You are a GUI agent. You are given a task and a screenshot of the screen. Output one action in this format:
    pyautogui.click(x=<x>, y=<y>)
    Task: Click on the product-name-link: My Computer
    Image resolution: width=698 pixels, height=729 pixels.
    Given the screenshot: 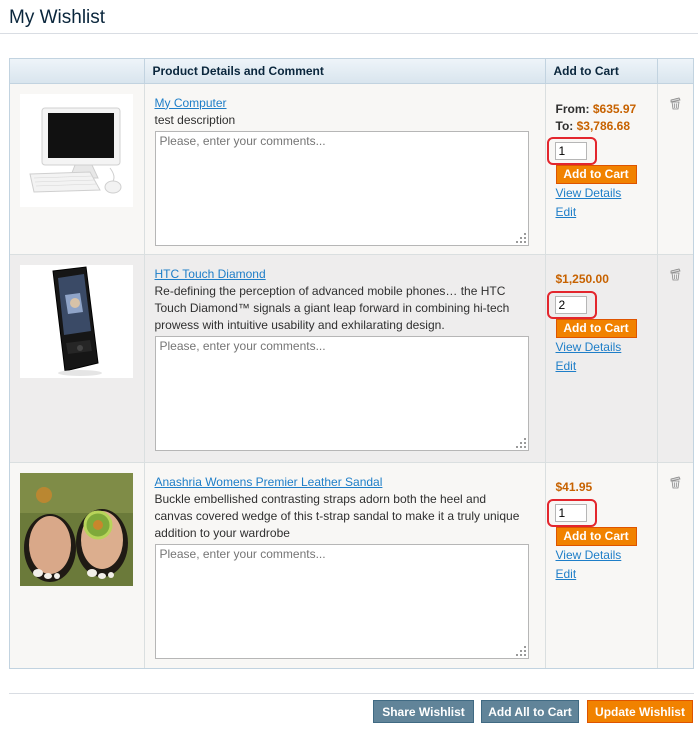 What is the action you would take?
    pyautogui.click(x=345, y=103)
    